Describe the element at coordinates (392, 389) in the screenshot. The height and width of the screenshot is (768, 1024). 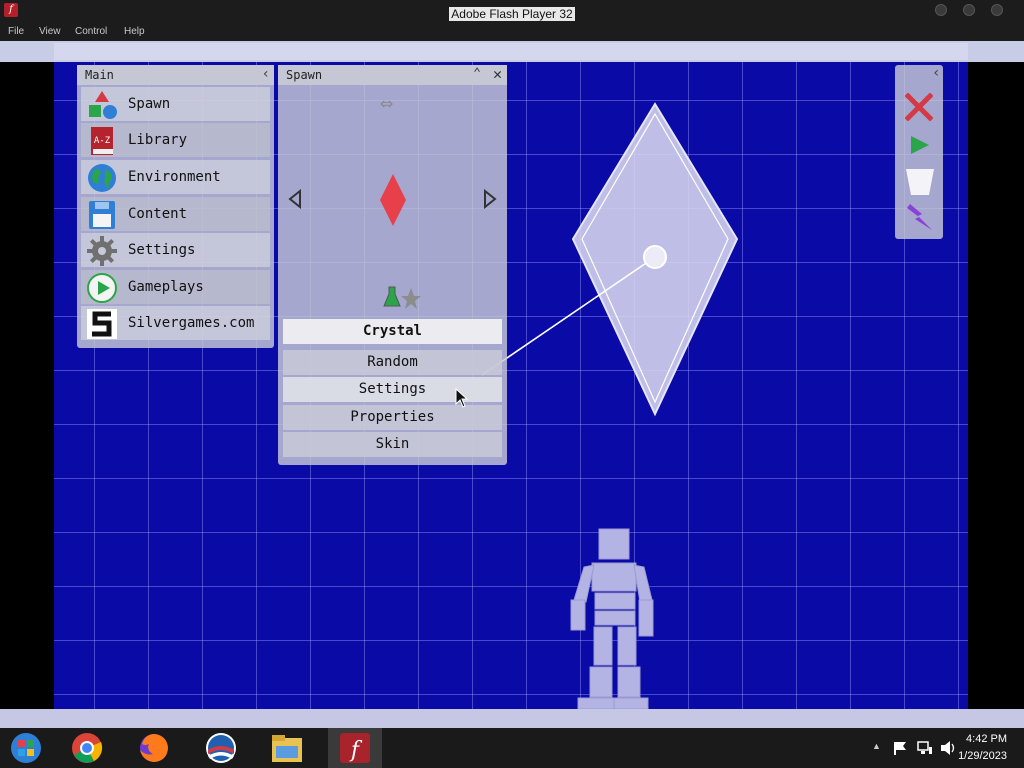
I see `settings-option: Settings` at that location.